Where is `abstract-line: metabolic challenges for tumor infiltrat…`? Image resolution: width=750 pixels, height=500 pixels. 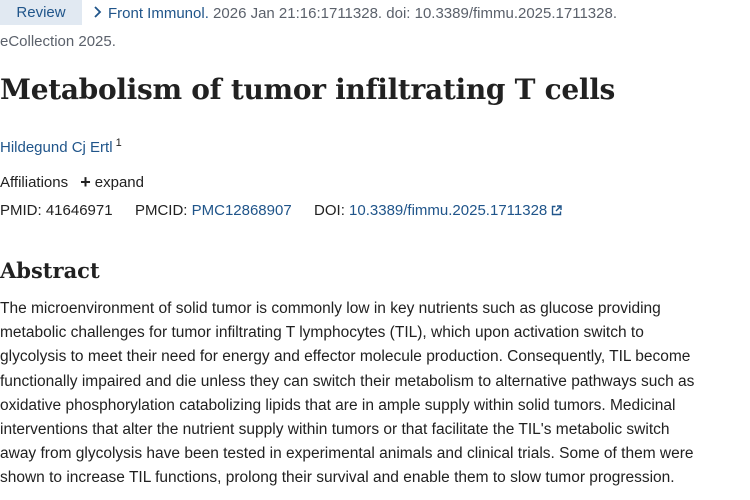 abstract-line: metabolic challenges for tumor infiltrat… is located at coordinates (322, 333).